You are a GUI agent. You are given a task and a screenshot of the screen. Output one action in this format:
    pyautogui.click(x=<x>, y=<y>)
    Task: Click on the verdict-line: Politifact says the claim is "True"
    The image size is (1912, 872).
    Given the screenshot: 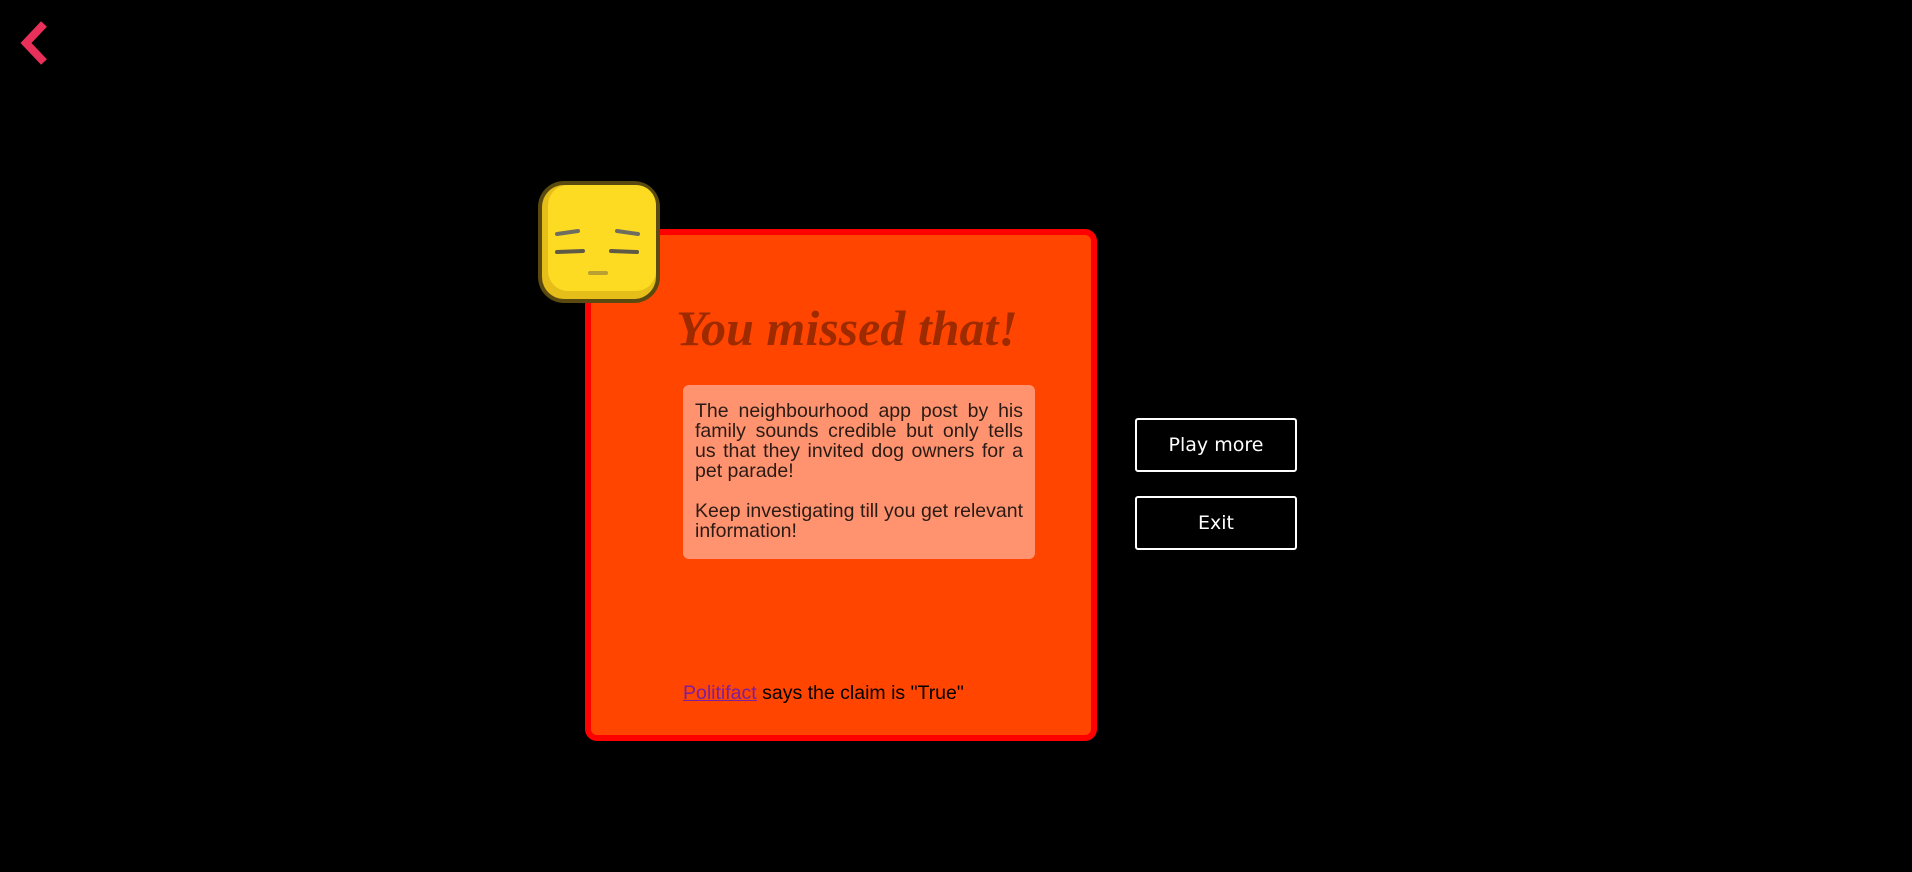 What is the action you would take?
    pyautogui.click(x=823, y=693)
    